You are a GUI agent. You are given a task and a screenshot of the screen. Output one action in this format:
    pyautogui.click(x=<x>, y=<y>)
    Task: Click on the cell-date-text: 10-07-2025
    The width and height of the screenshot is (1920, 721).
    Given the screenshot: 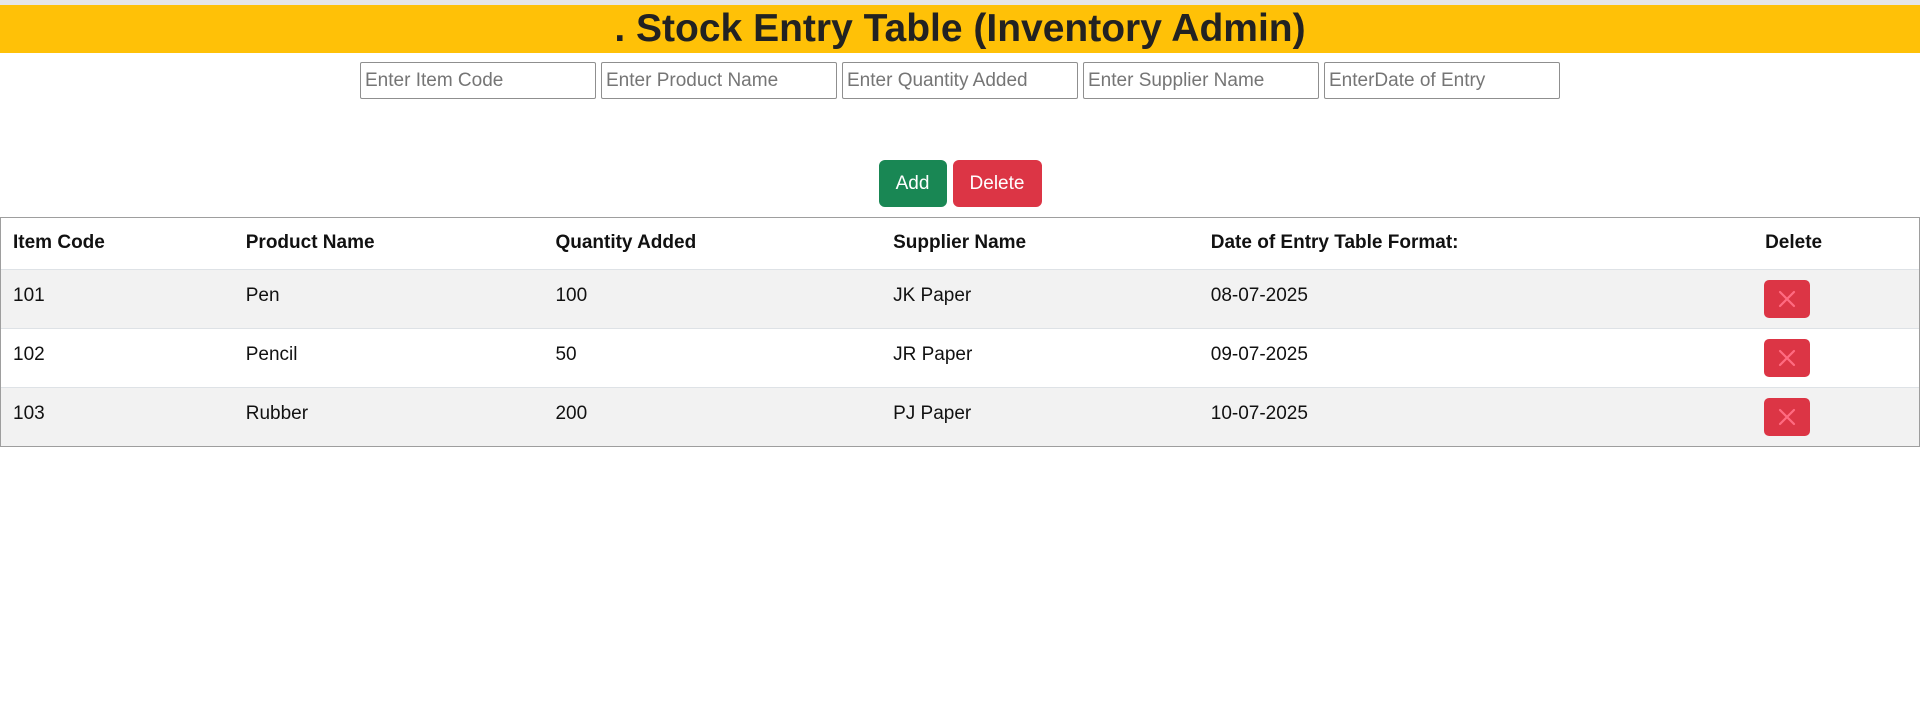 What is the action you would take?
    pyautogui.click(x=1259, y=413)
    